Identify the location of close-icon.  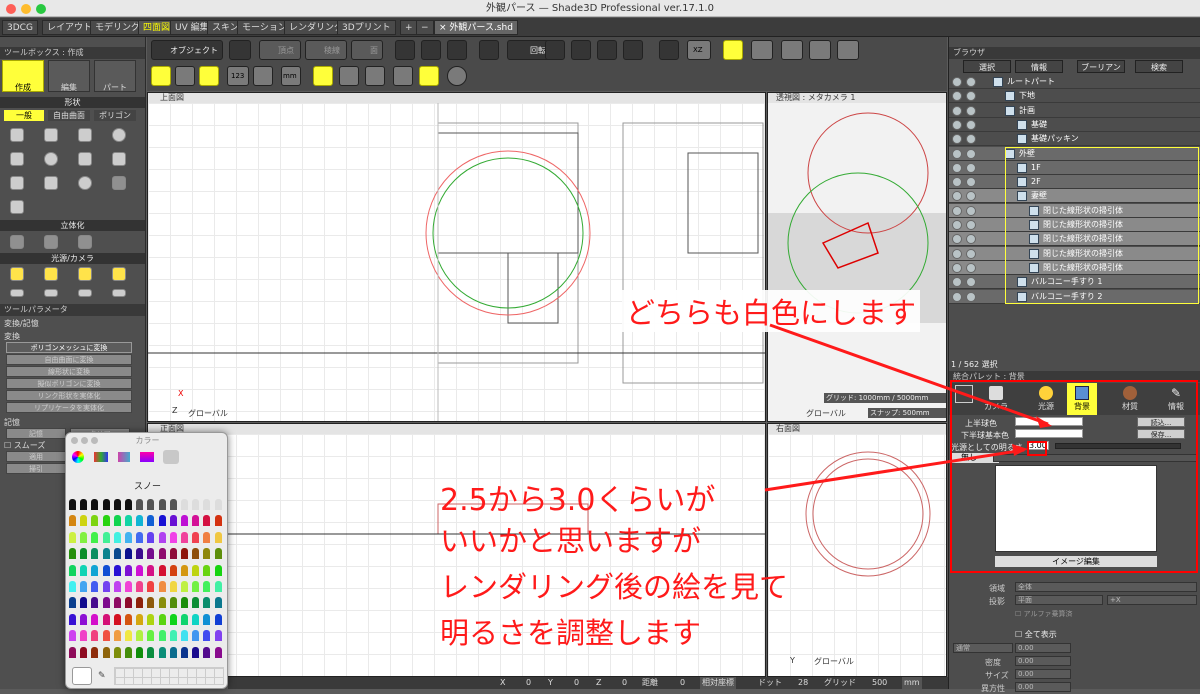
(11, 9).